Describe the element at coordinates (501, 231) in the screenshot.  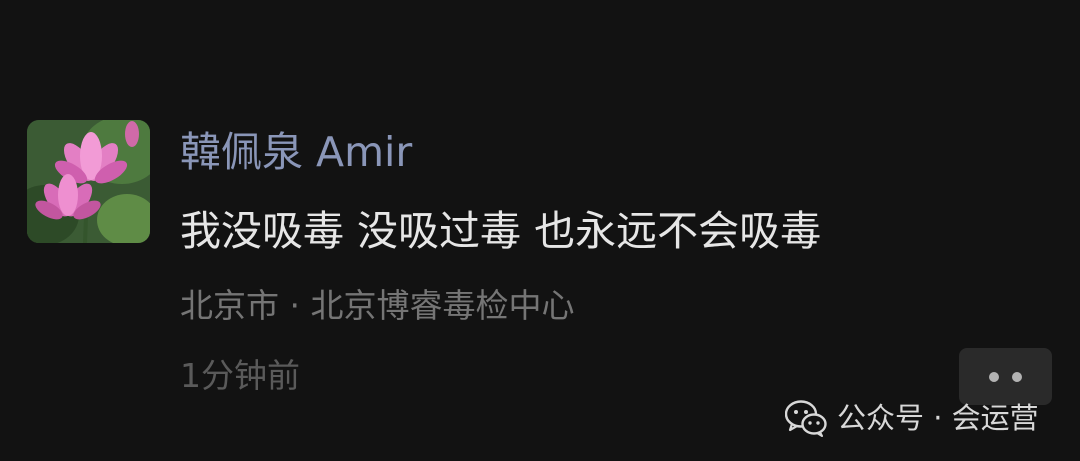
I see `post-content: 我没吸毒 没吸过毒 也永远不会吸毒` at that location.